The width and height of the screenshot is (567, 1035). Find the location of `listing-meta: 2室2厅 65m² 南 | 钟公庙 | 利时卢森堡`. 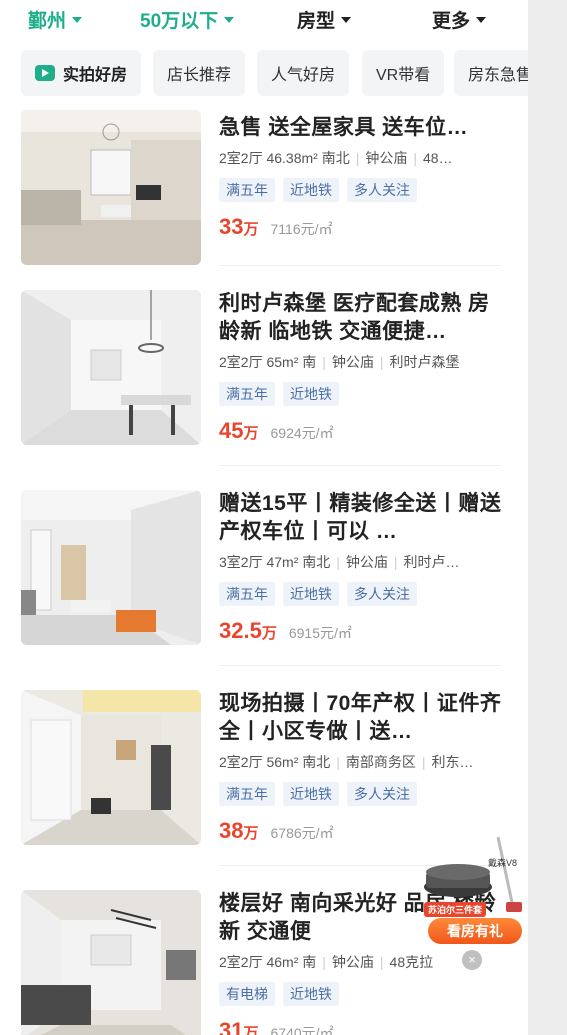

listing-meta: 2室2厅 65m² 南 | 钟公庙 | 利时卢森堡 is located at coordinates (339, 362).